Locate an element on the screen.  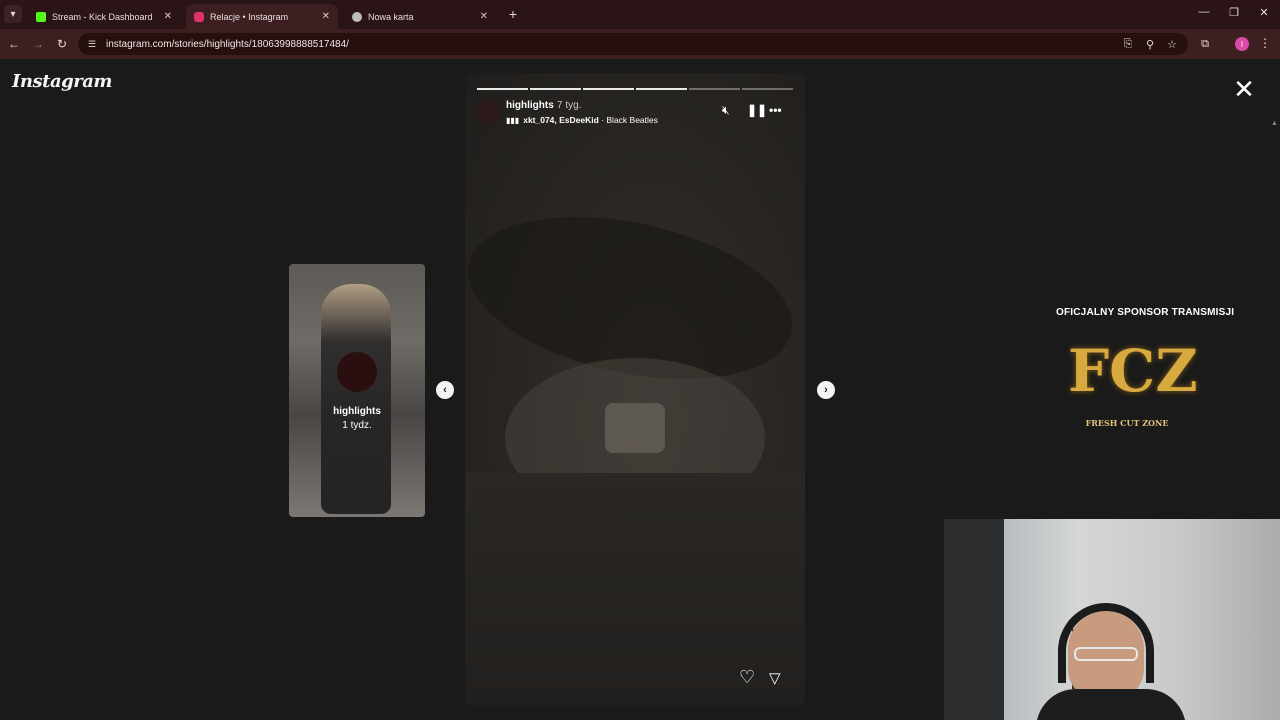
prev-story-time: 1 tydz. is located at coordinates (357, 425).